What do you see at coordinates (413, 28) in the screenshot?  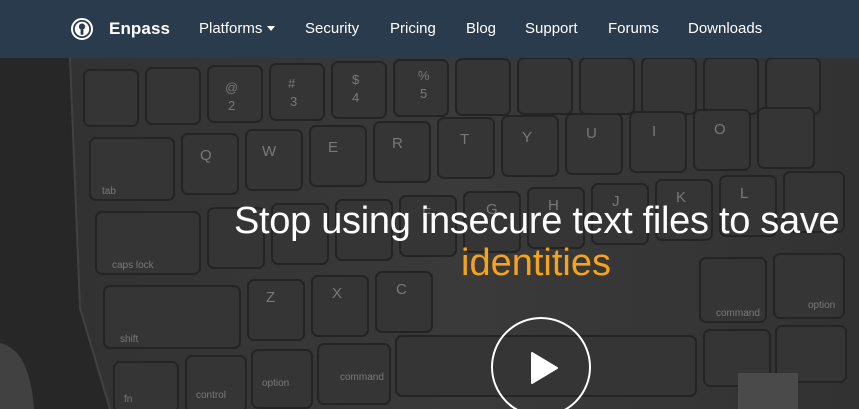 I see `nav-item-pricing: Pricing` at bounding box center [413, 28].